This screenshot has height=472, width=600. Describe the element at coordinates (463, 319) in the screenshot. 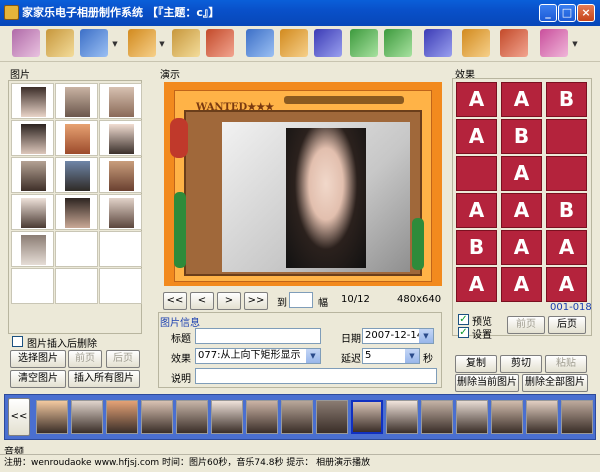

I see `preview-checkbox: ✓` at that location.